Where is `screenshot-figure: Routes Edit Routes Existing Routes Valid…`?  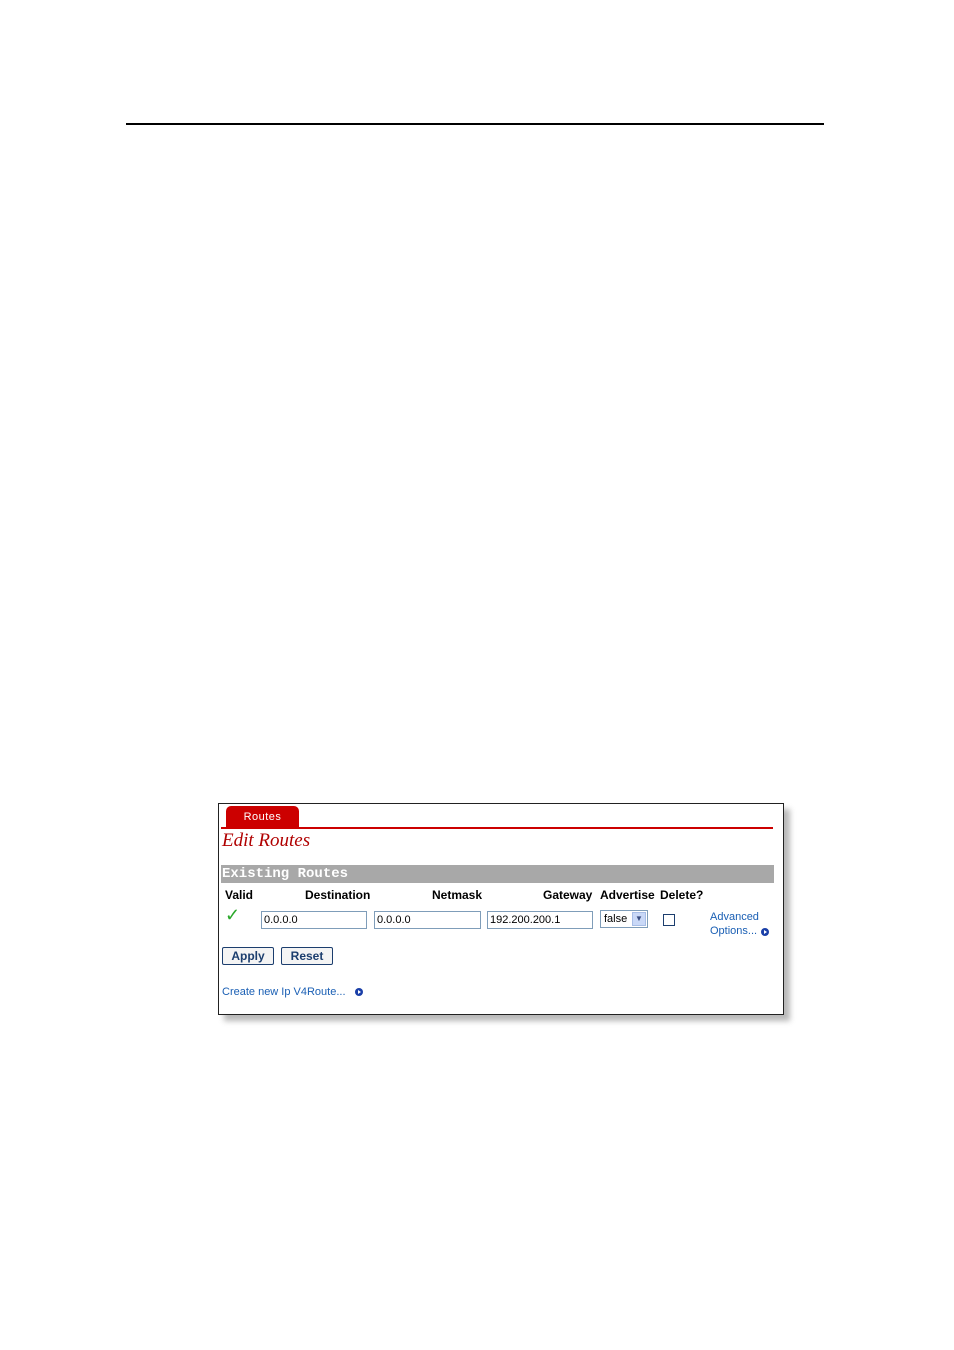 screenshot-figure: Routes Edit Routes Existing Routes Valid… is located at coordinates (504, 912).